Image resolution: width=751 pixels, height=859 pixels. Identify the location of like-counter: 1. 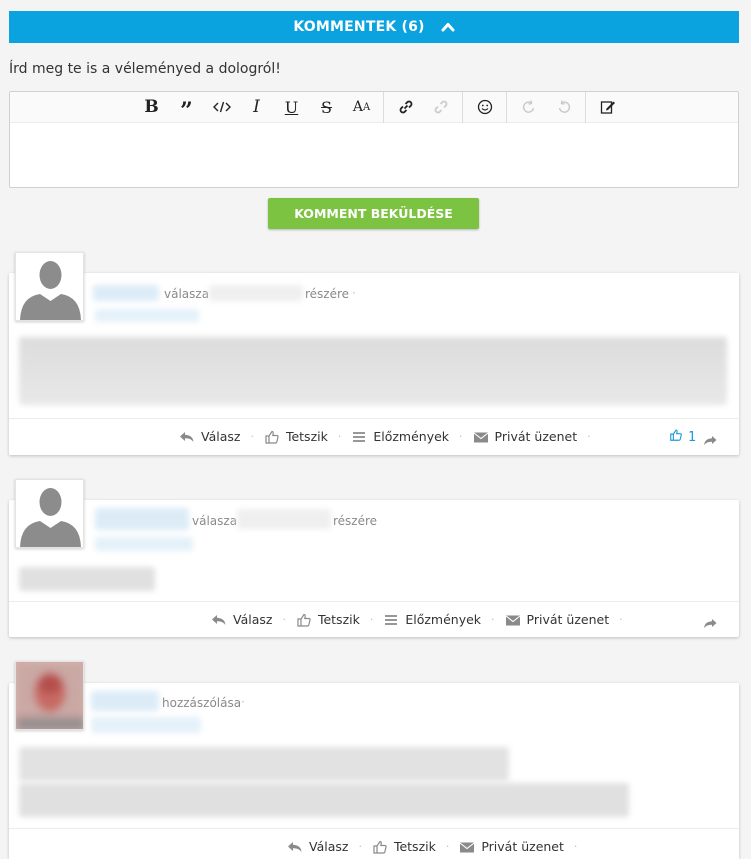
(682, 437).